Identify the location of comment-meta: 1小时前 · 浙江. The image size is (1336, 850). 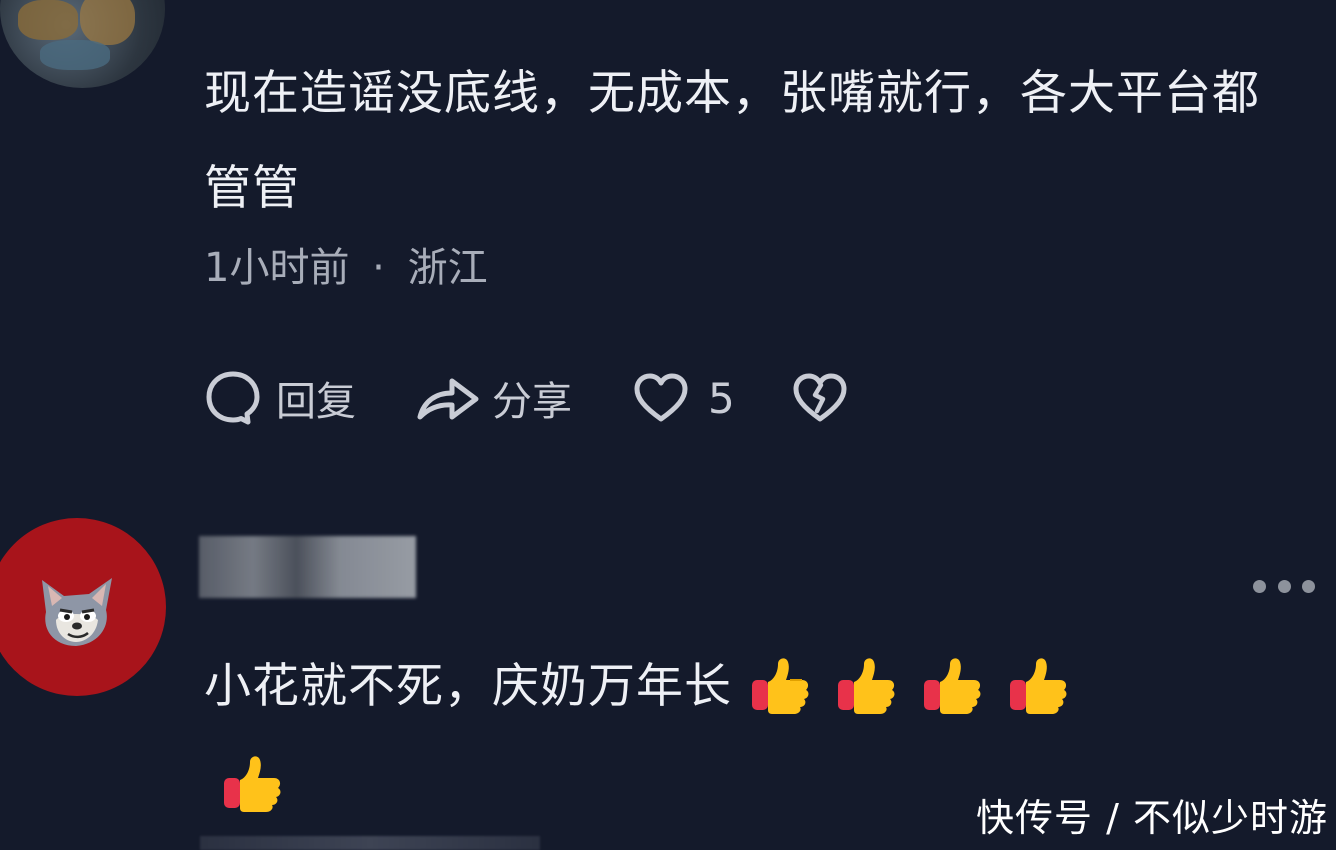
(346, 264).